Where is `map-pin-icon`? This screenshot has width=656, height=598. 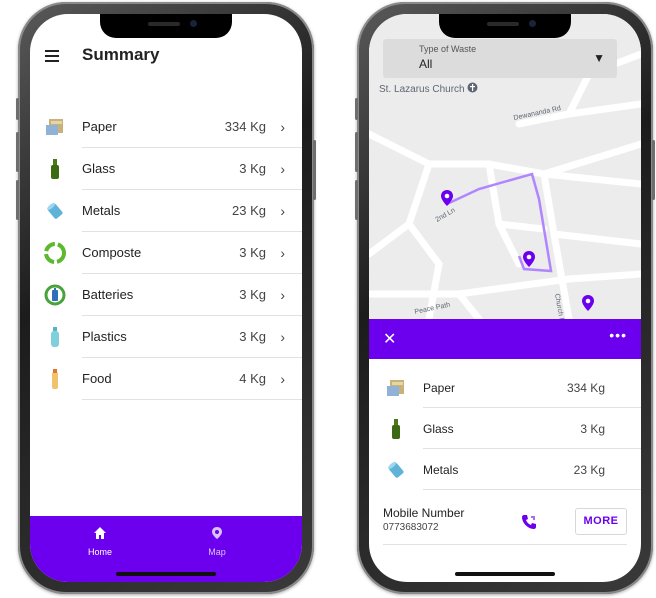 map-pin-icon is located at coordinates (217, 533).